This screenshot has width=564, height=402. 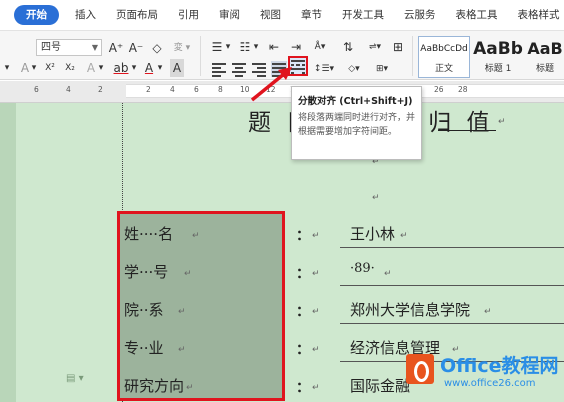 What do you see at coordinates (36, 15) in the screenshot?
I see `tab-home: 开始` at bounding box center [36, 15].